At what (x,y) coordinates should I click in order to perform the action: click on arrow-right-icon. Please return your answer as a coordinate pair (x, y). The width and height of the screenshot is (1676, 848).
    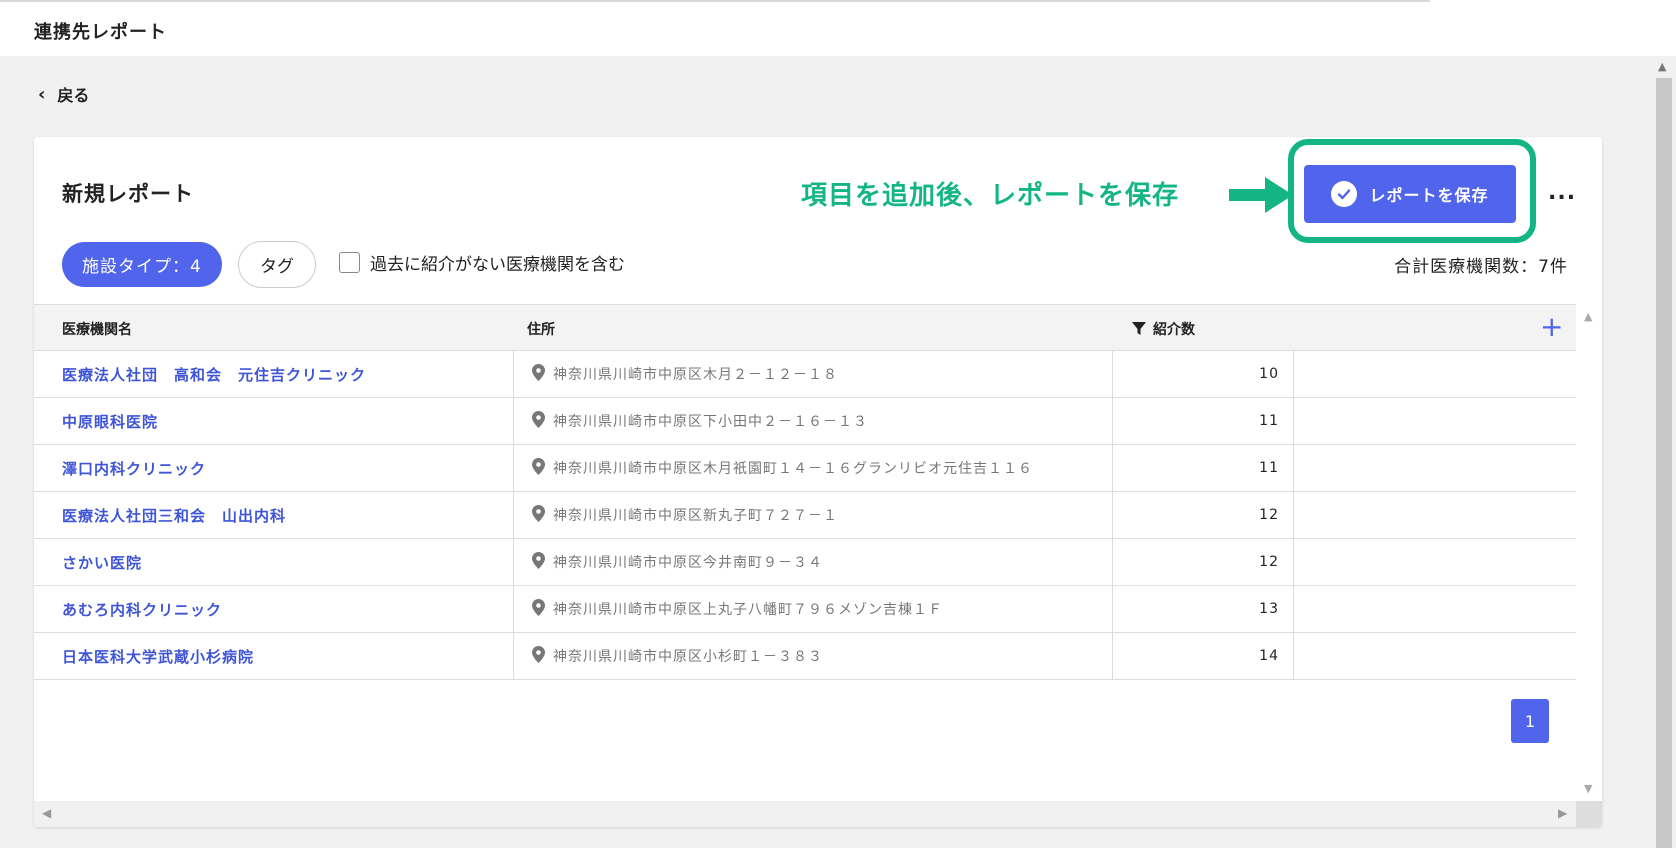
    Looking at the image, I should click on (1261, 195).